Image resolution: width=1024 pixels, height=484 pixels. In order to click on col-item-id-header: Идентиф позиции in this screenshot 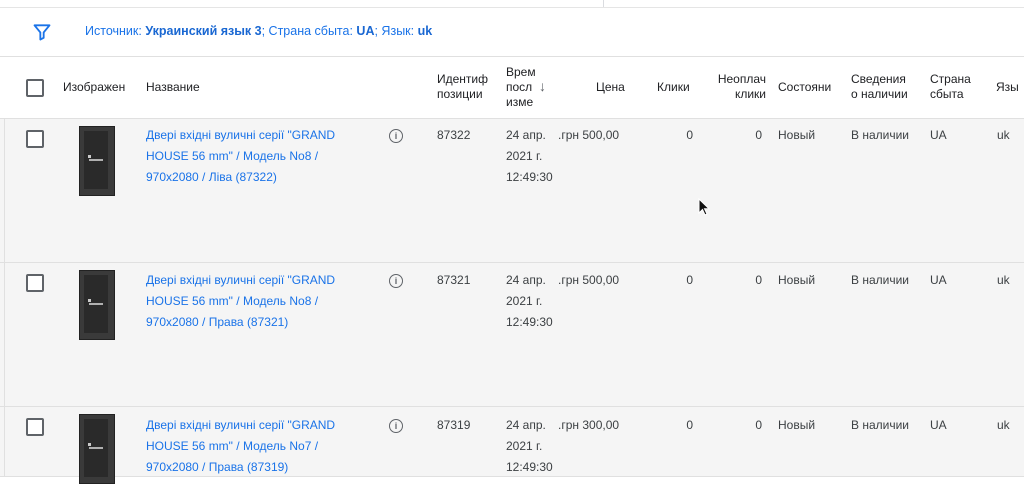, I will do `click(465, 87)`.